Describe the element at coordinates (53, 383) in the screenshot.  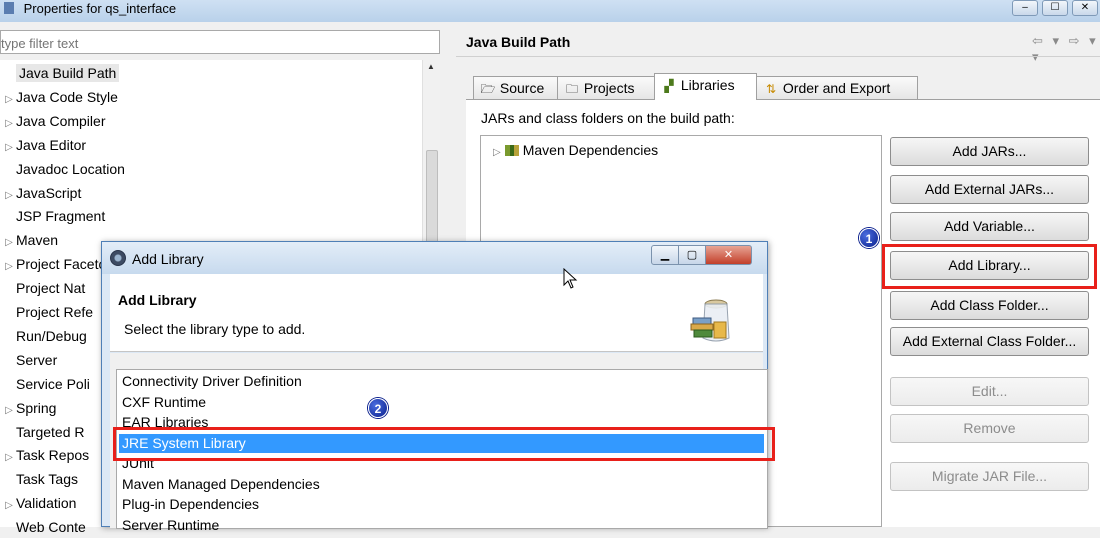
I see `tree-item-label: Service Poli` at that location.